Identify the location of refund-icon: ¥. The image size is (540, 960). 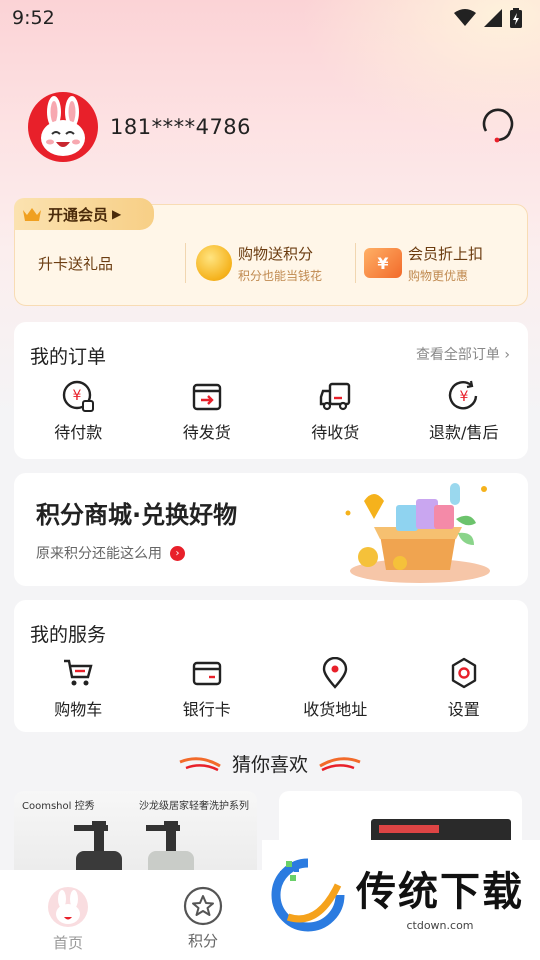
(462, 395).